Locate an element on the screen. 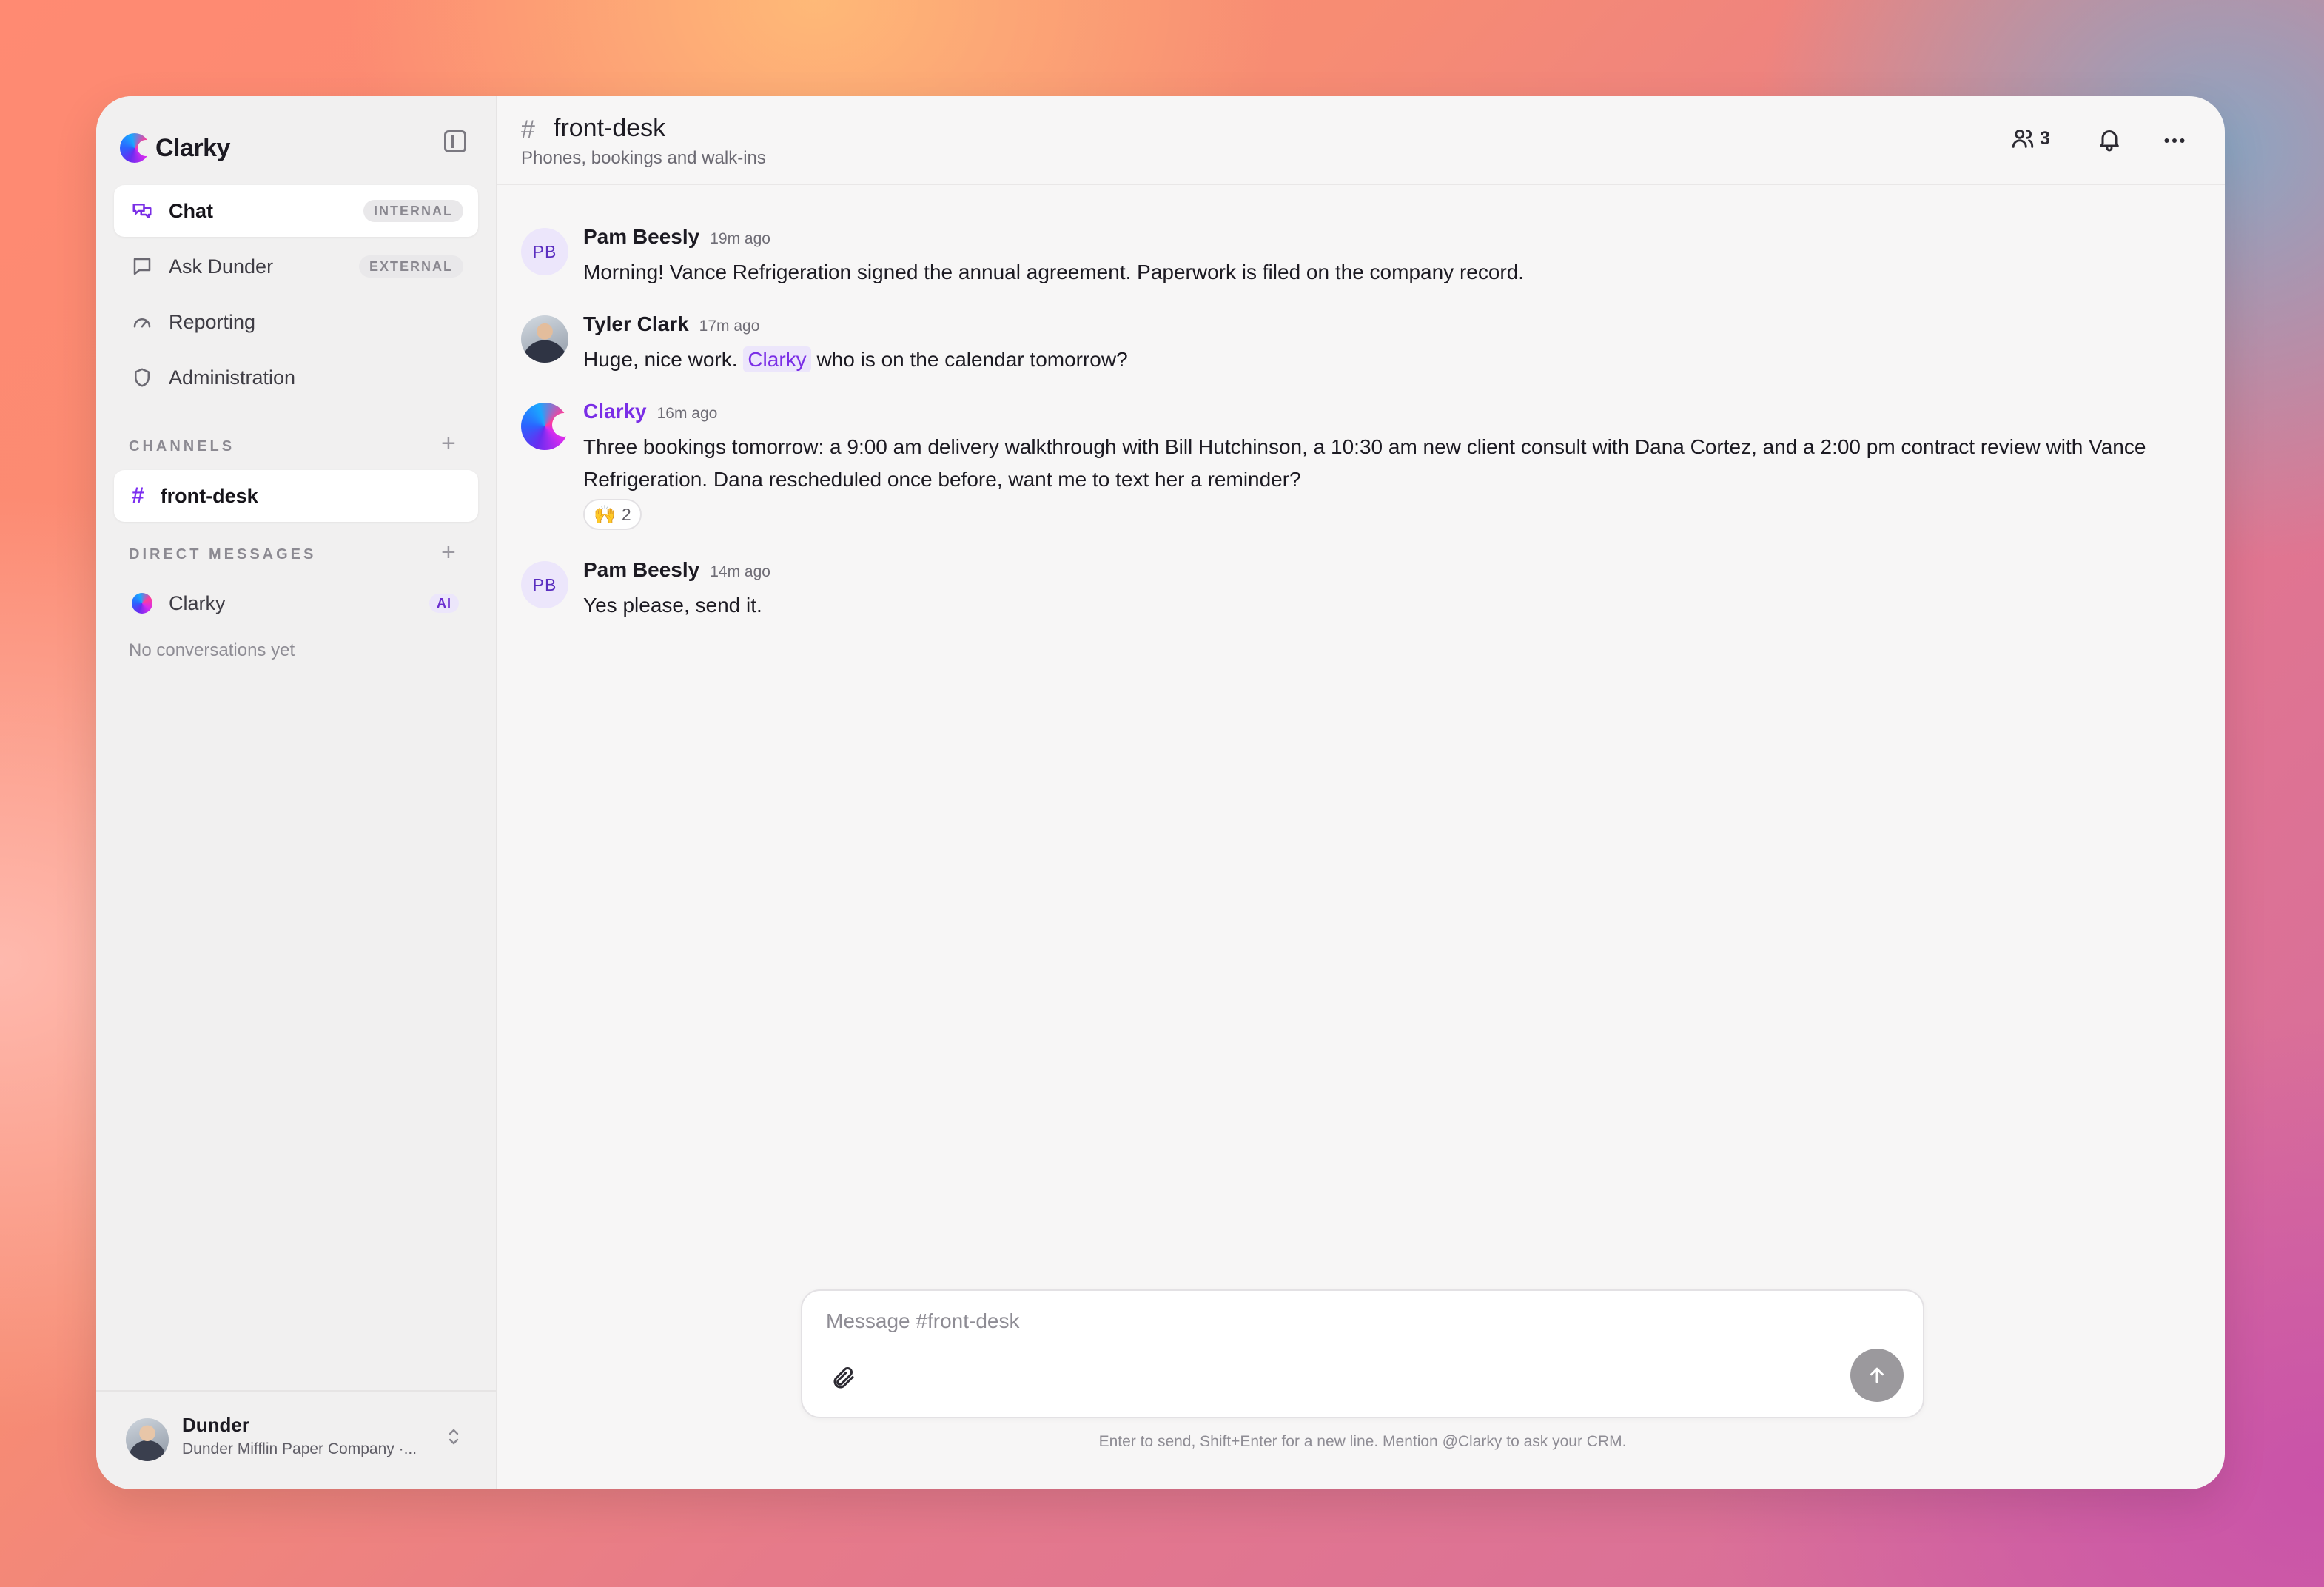 The width and height of the screenshot is (2324, 1587). message-header: Pam Beesly 14m ago is located at coordinates (676, 570).